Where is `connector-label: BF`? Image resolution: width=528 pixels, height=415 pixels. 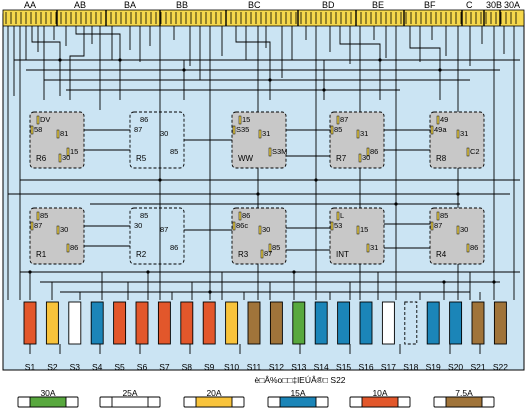 connector-label: BF is located at coordinates (430, 5).